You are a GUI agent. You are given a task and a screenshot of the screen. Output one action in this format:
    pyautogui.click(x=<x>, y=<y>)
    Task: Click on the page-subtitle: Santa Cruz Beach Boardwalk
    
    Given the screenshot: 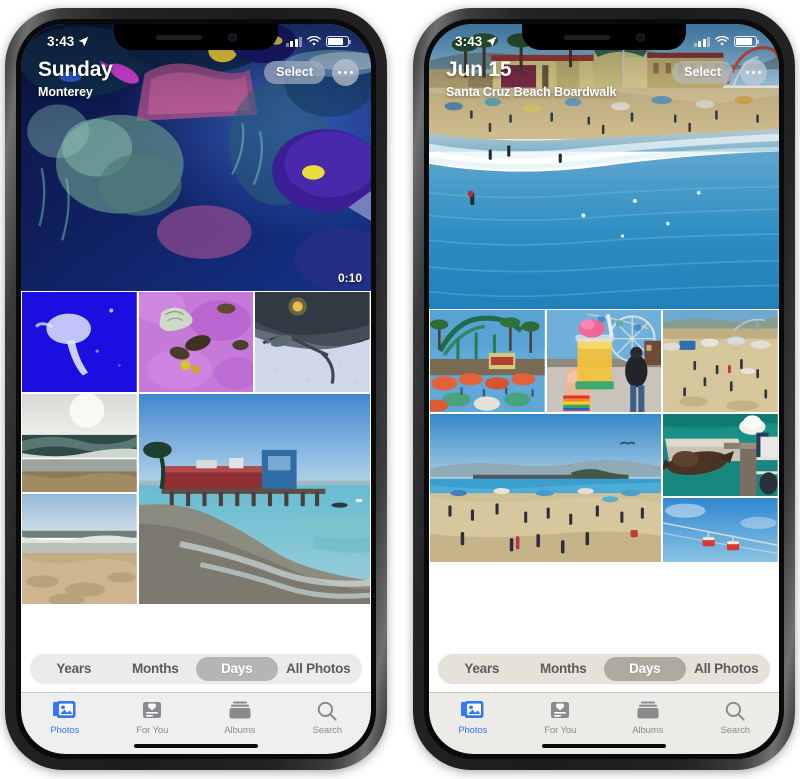 What is the action you would take?
    pyautogui.click(x=531, y=91)
    